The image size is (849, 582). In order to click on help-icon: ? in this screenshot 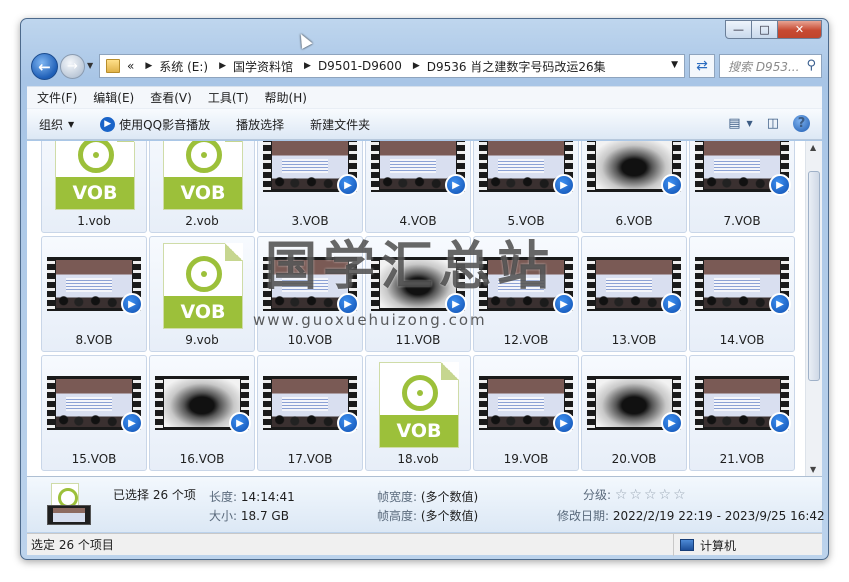, I will do `click(801, 123)`.